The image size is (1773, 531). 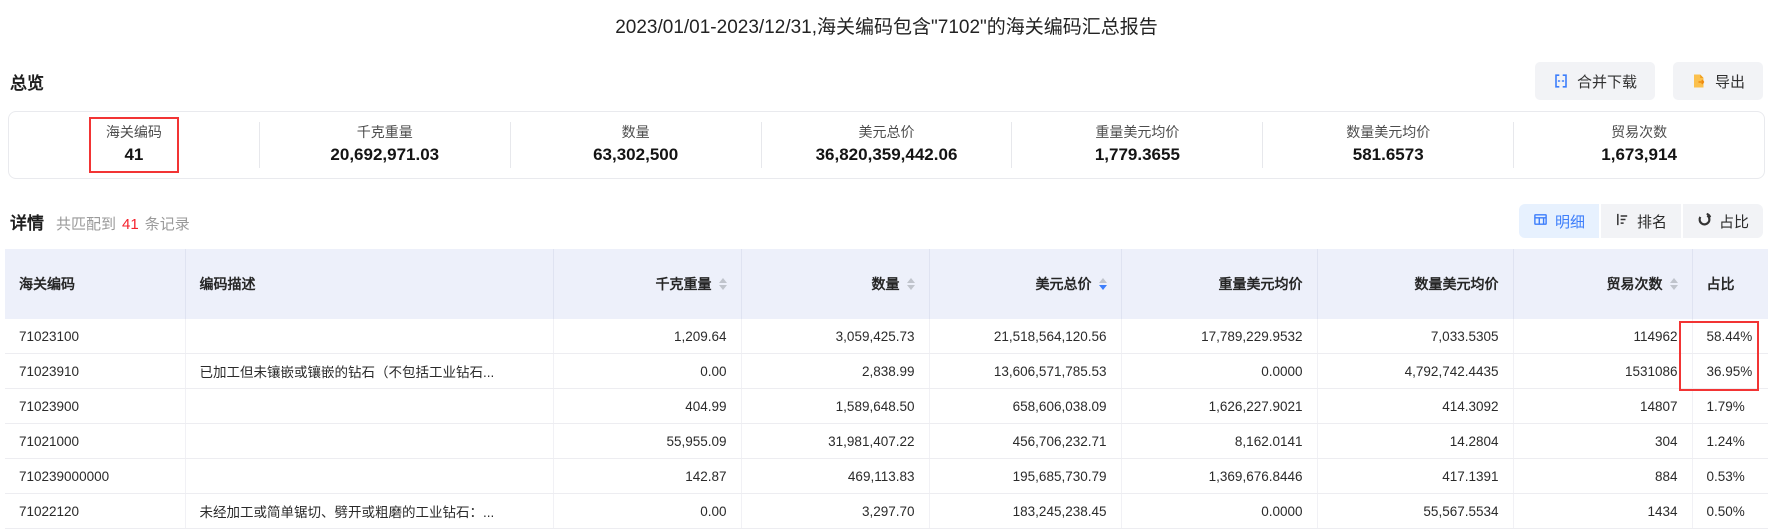 What do you see at coordinates (886, 221) in the screenshot?
I see `detail-header: 详情 共匹配到 41 条记录 明细 排名 占比` at bounding box center [886, 221].